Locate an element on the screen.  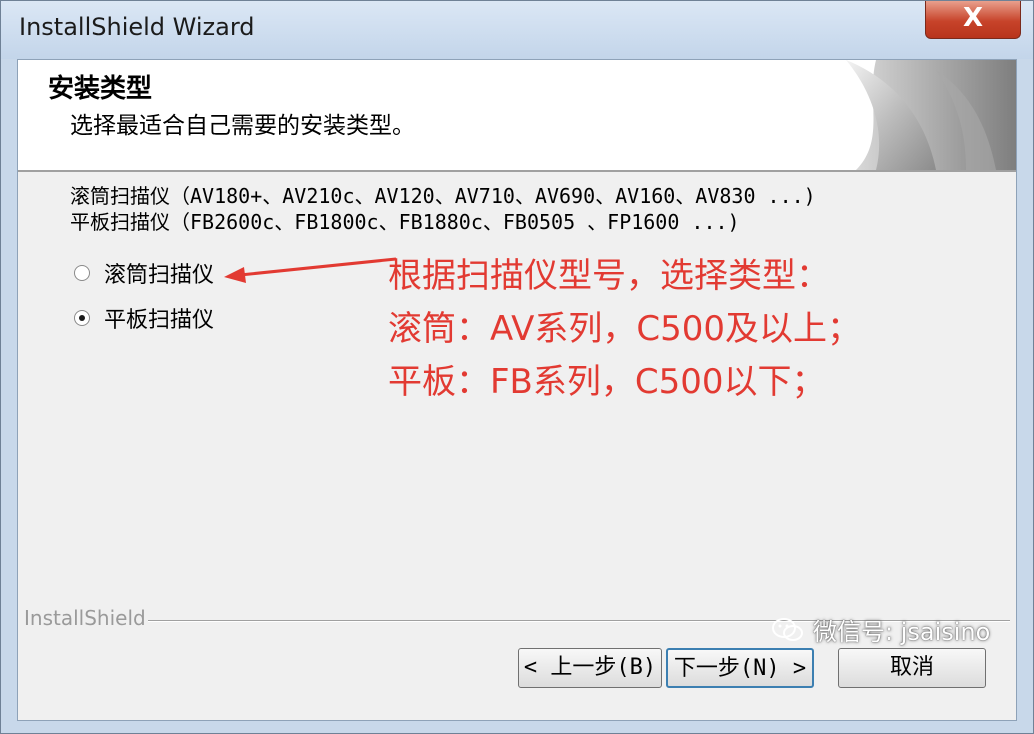
annotation-line-1: 根据扫描仪型号，选择类型： is located at coordinates (609, 276).